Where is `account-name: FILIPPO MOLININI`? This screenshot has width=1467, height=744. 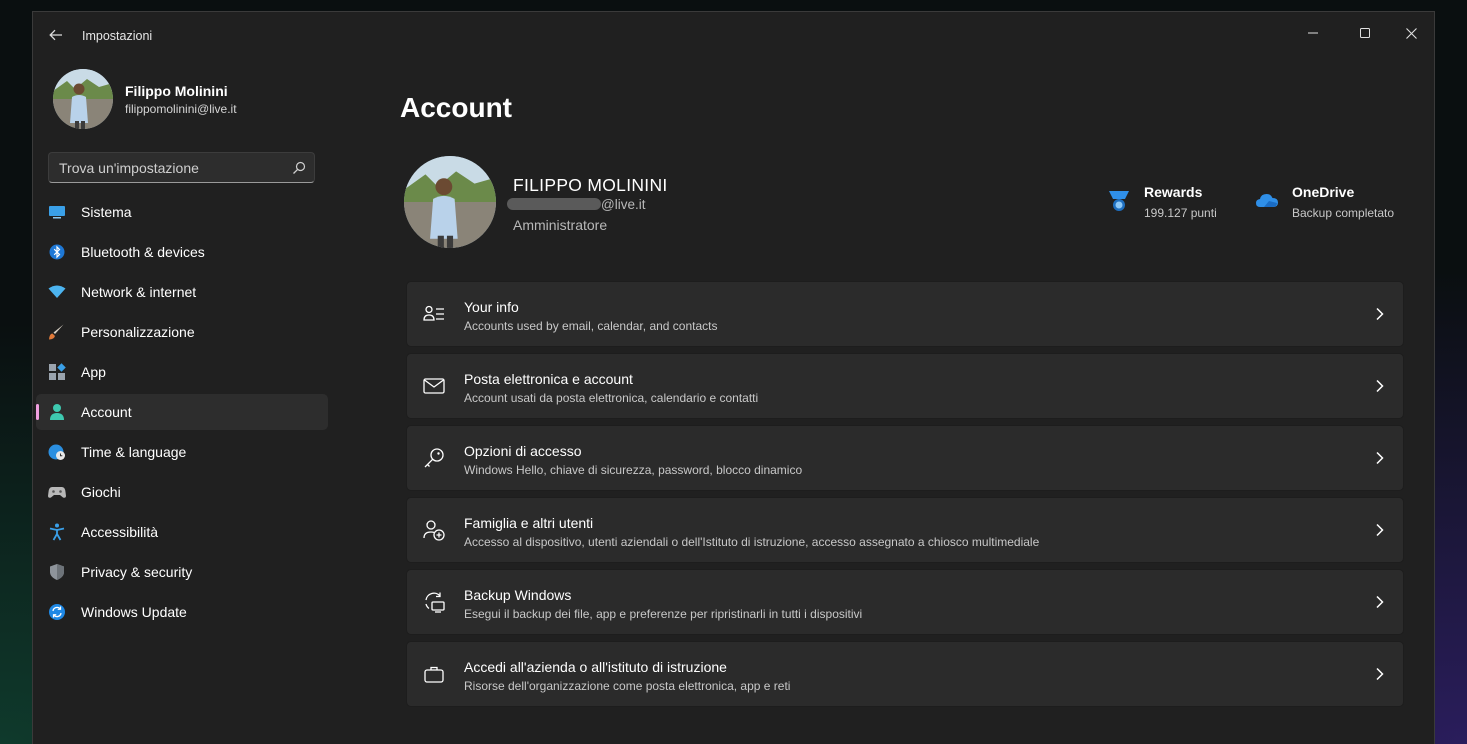 account-name: FILIPPO MOLININI is located at coordinates (590, 185).